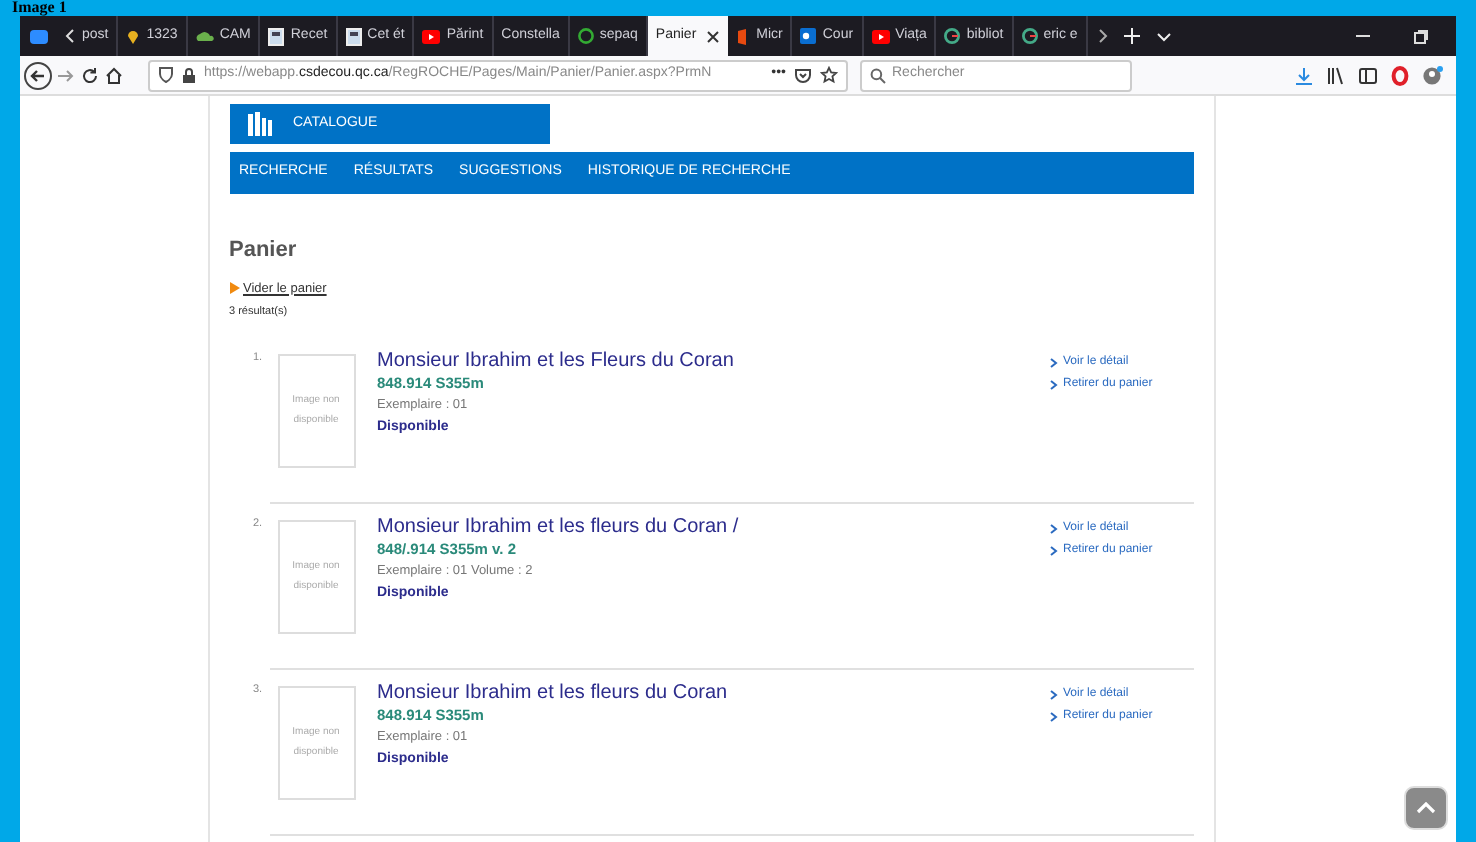 This screenshot has height=842, width=1476. Describe the element at coordinates (264, 251) in the screenshot. I see `page-title: Panier` at that location.